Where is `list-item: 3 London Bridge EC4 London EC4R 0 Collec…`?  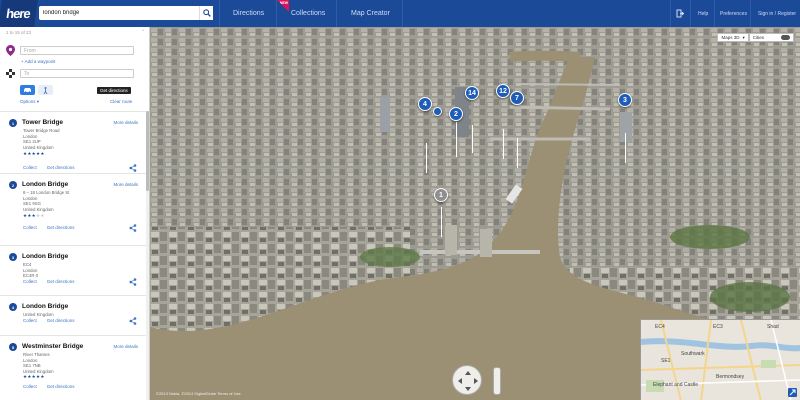
list-item: 3 London Bridge EC4 London EC4R 0 Collec… is located at coordinates (73, 270).